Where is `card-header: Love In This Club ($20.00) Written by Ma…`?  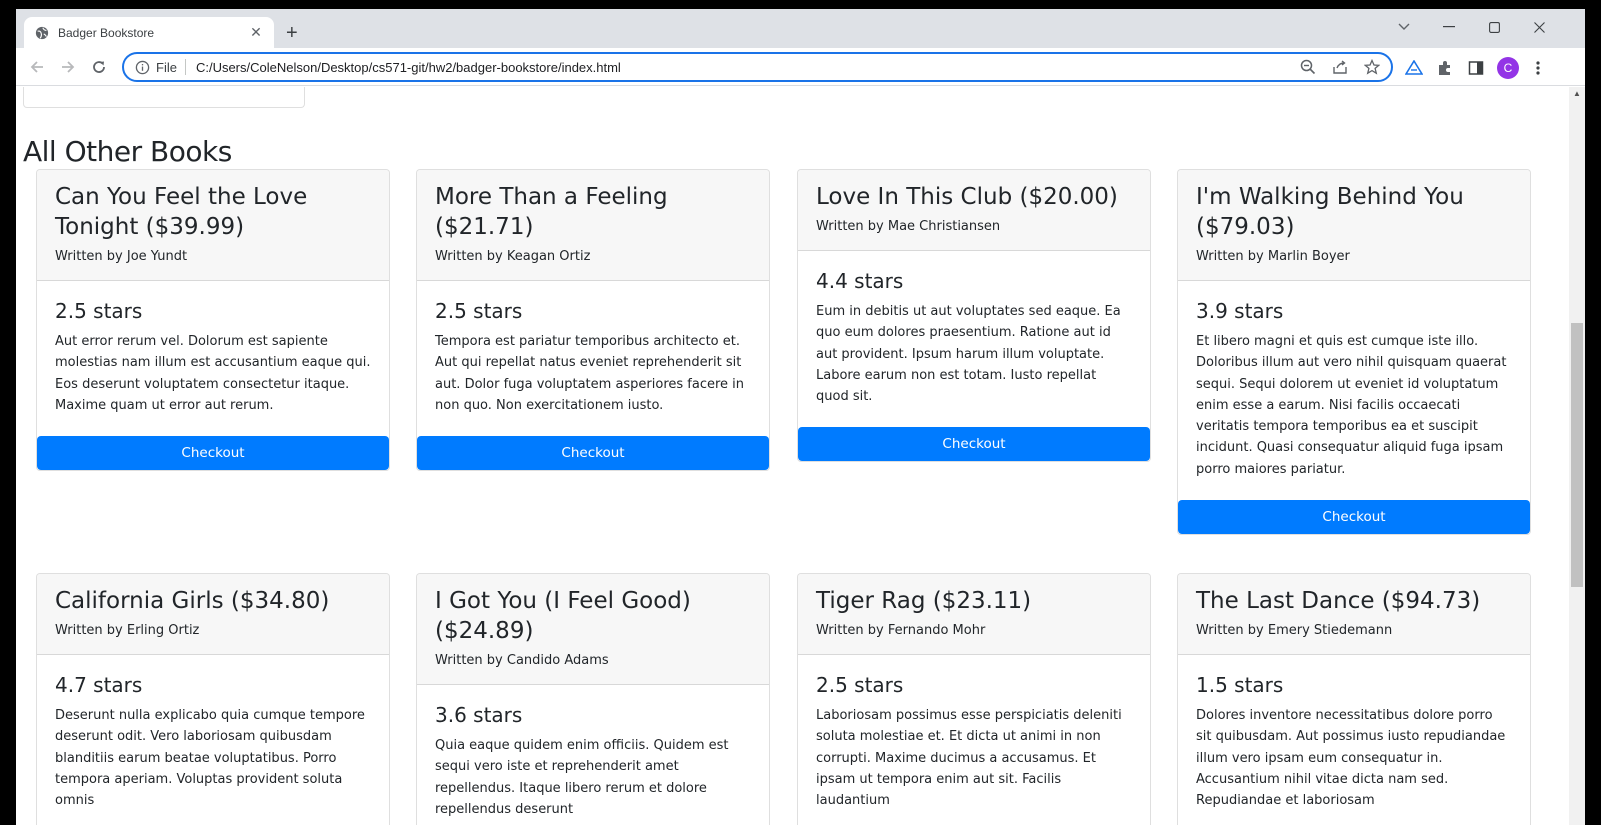 card-header: Love In This Club ($20.00) Written by Ma… is located at coordinates (974, 210).